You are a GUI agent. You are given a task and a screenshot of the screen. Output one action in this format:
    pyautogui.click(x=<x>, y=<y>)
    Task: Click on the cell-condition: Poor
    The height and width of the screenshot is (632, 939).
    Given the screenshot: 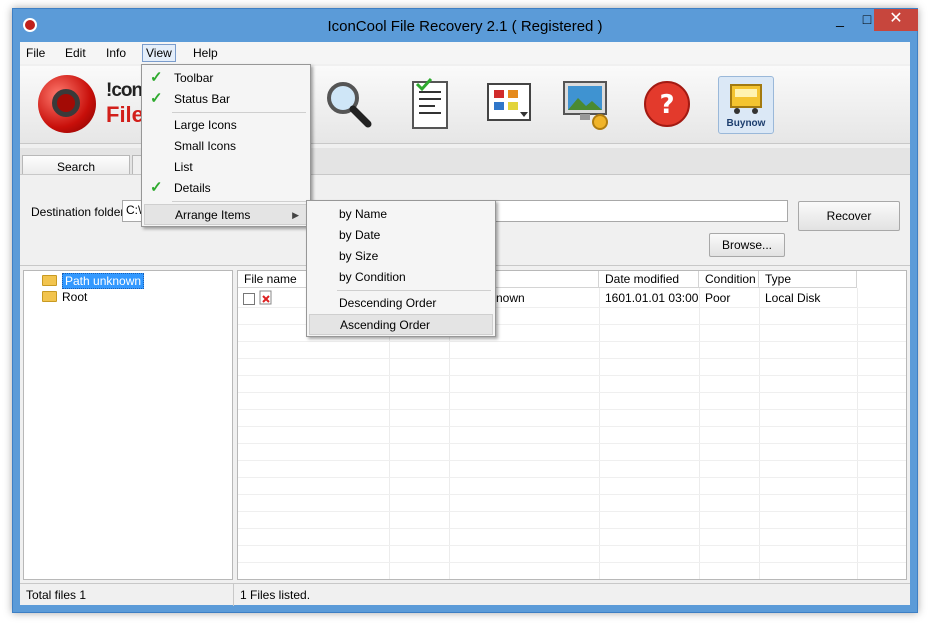 What is the action you would take?
    pyautogui.click(x=718, y=298)
    